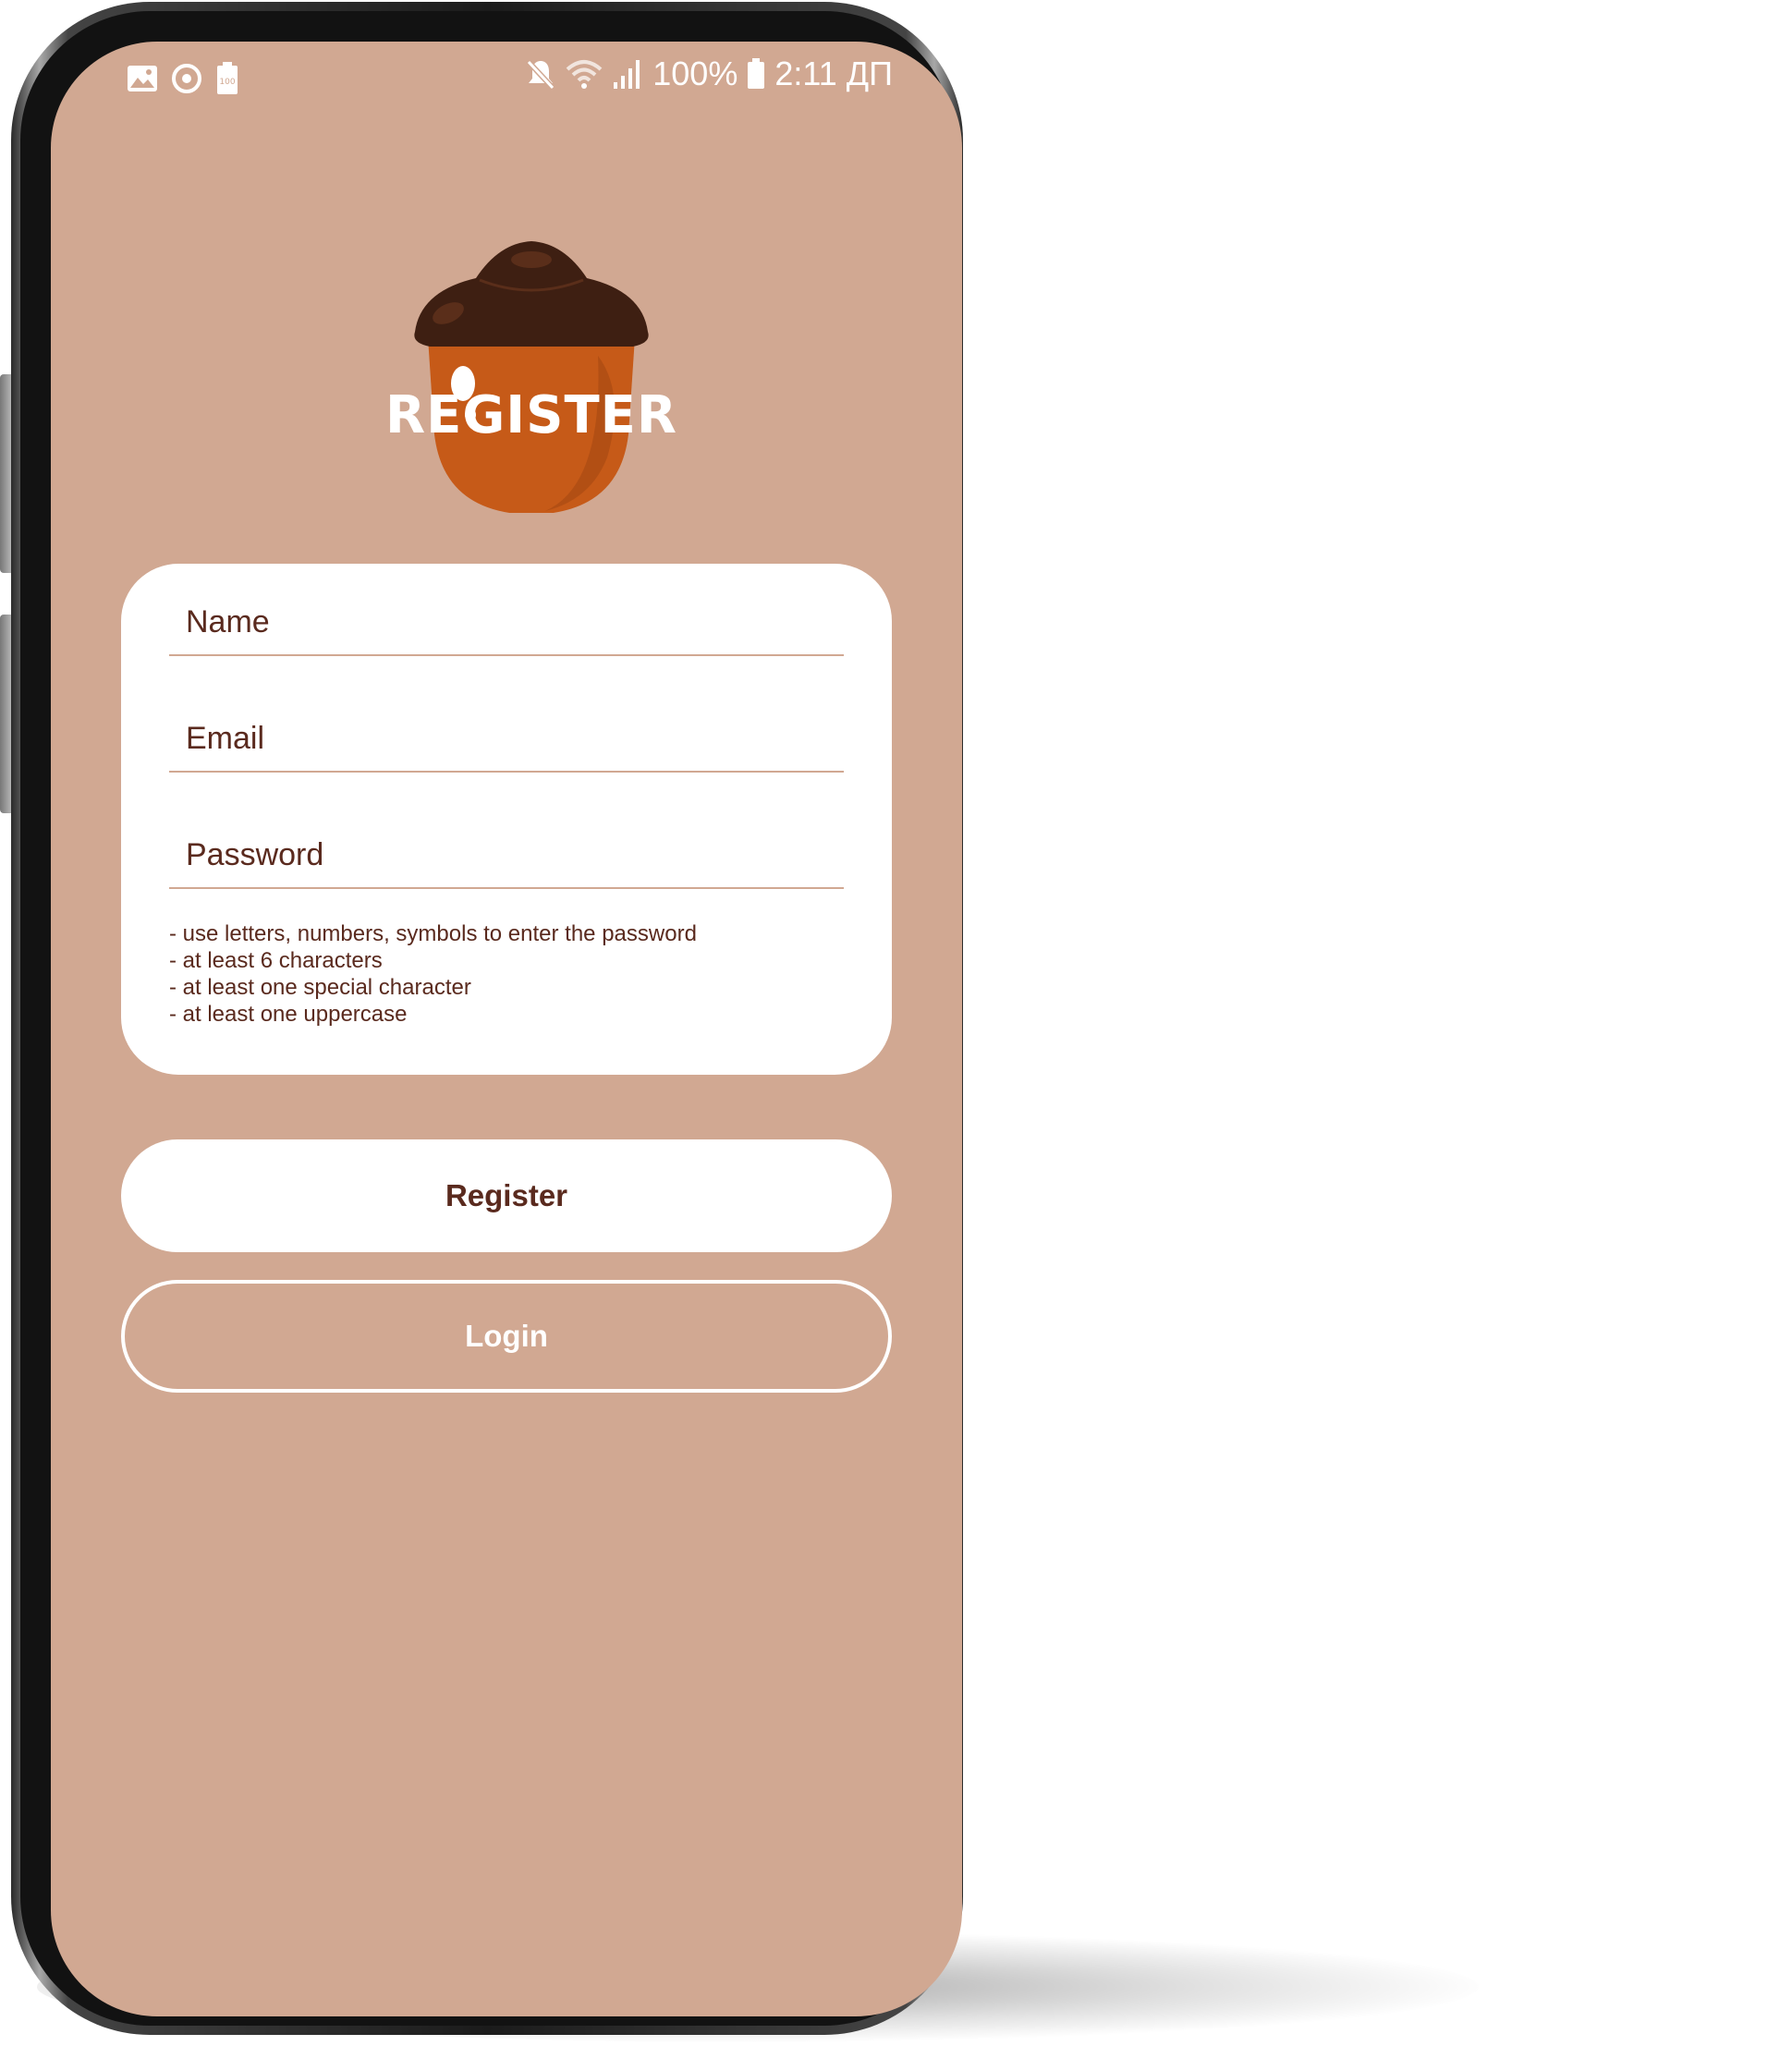 This screenshot has width=1792, height=2058. I want to click on battery-icon, so click(756, 74).